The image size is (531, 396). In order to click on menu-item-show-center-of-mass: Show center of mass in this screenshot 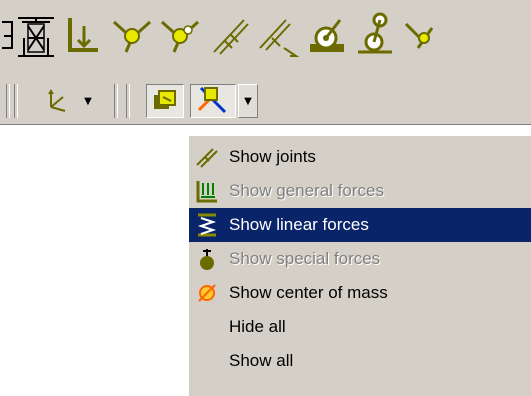, I will do `click(360, 293)`.